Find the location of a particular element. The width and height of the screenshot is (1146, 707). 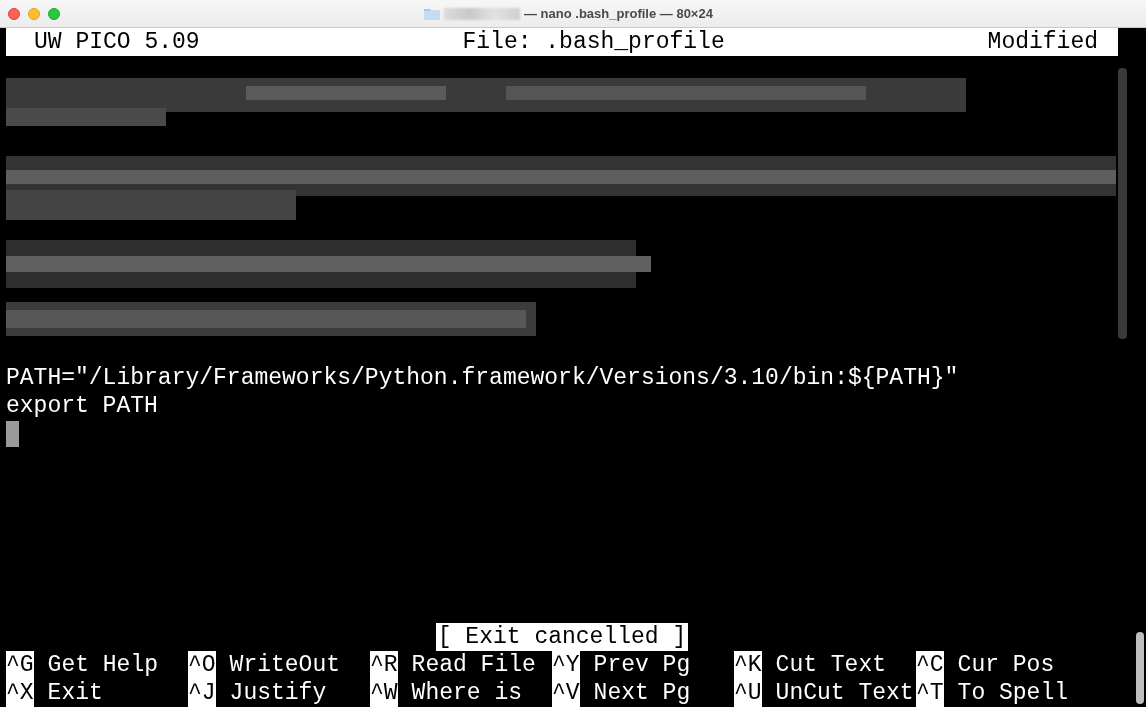

code-line: export PATH is located at coordinates (82, 406).